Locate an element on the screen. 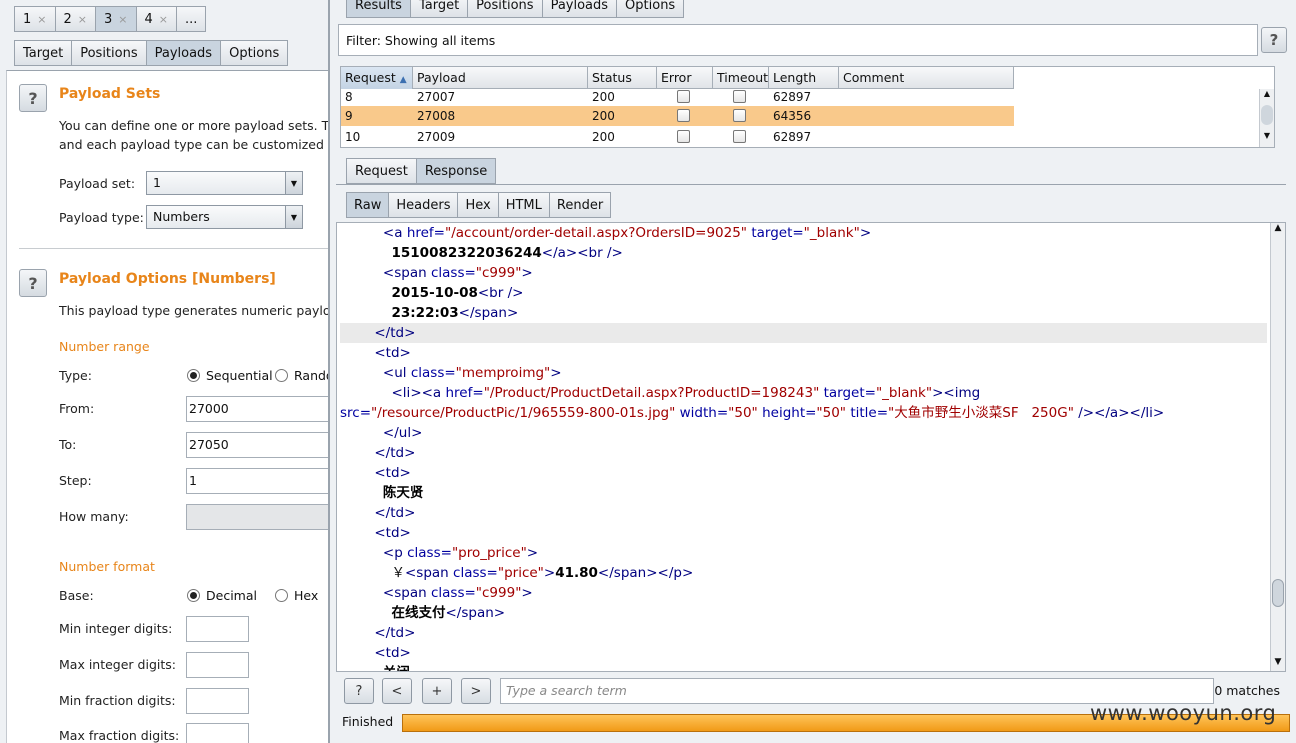  to-field: 27050 is located at coordinates (259, 445).